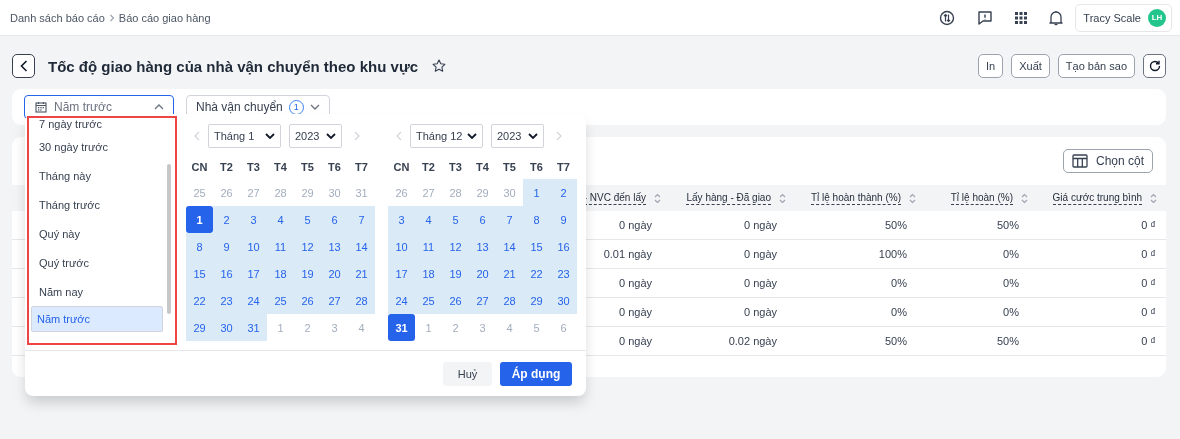 The image size is (1180, 439). What do you see at coordinates (197, 136) in the screenshot?
I see `previous-month-icon` at bounding box center [197, 136].